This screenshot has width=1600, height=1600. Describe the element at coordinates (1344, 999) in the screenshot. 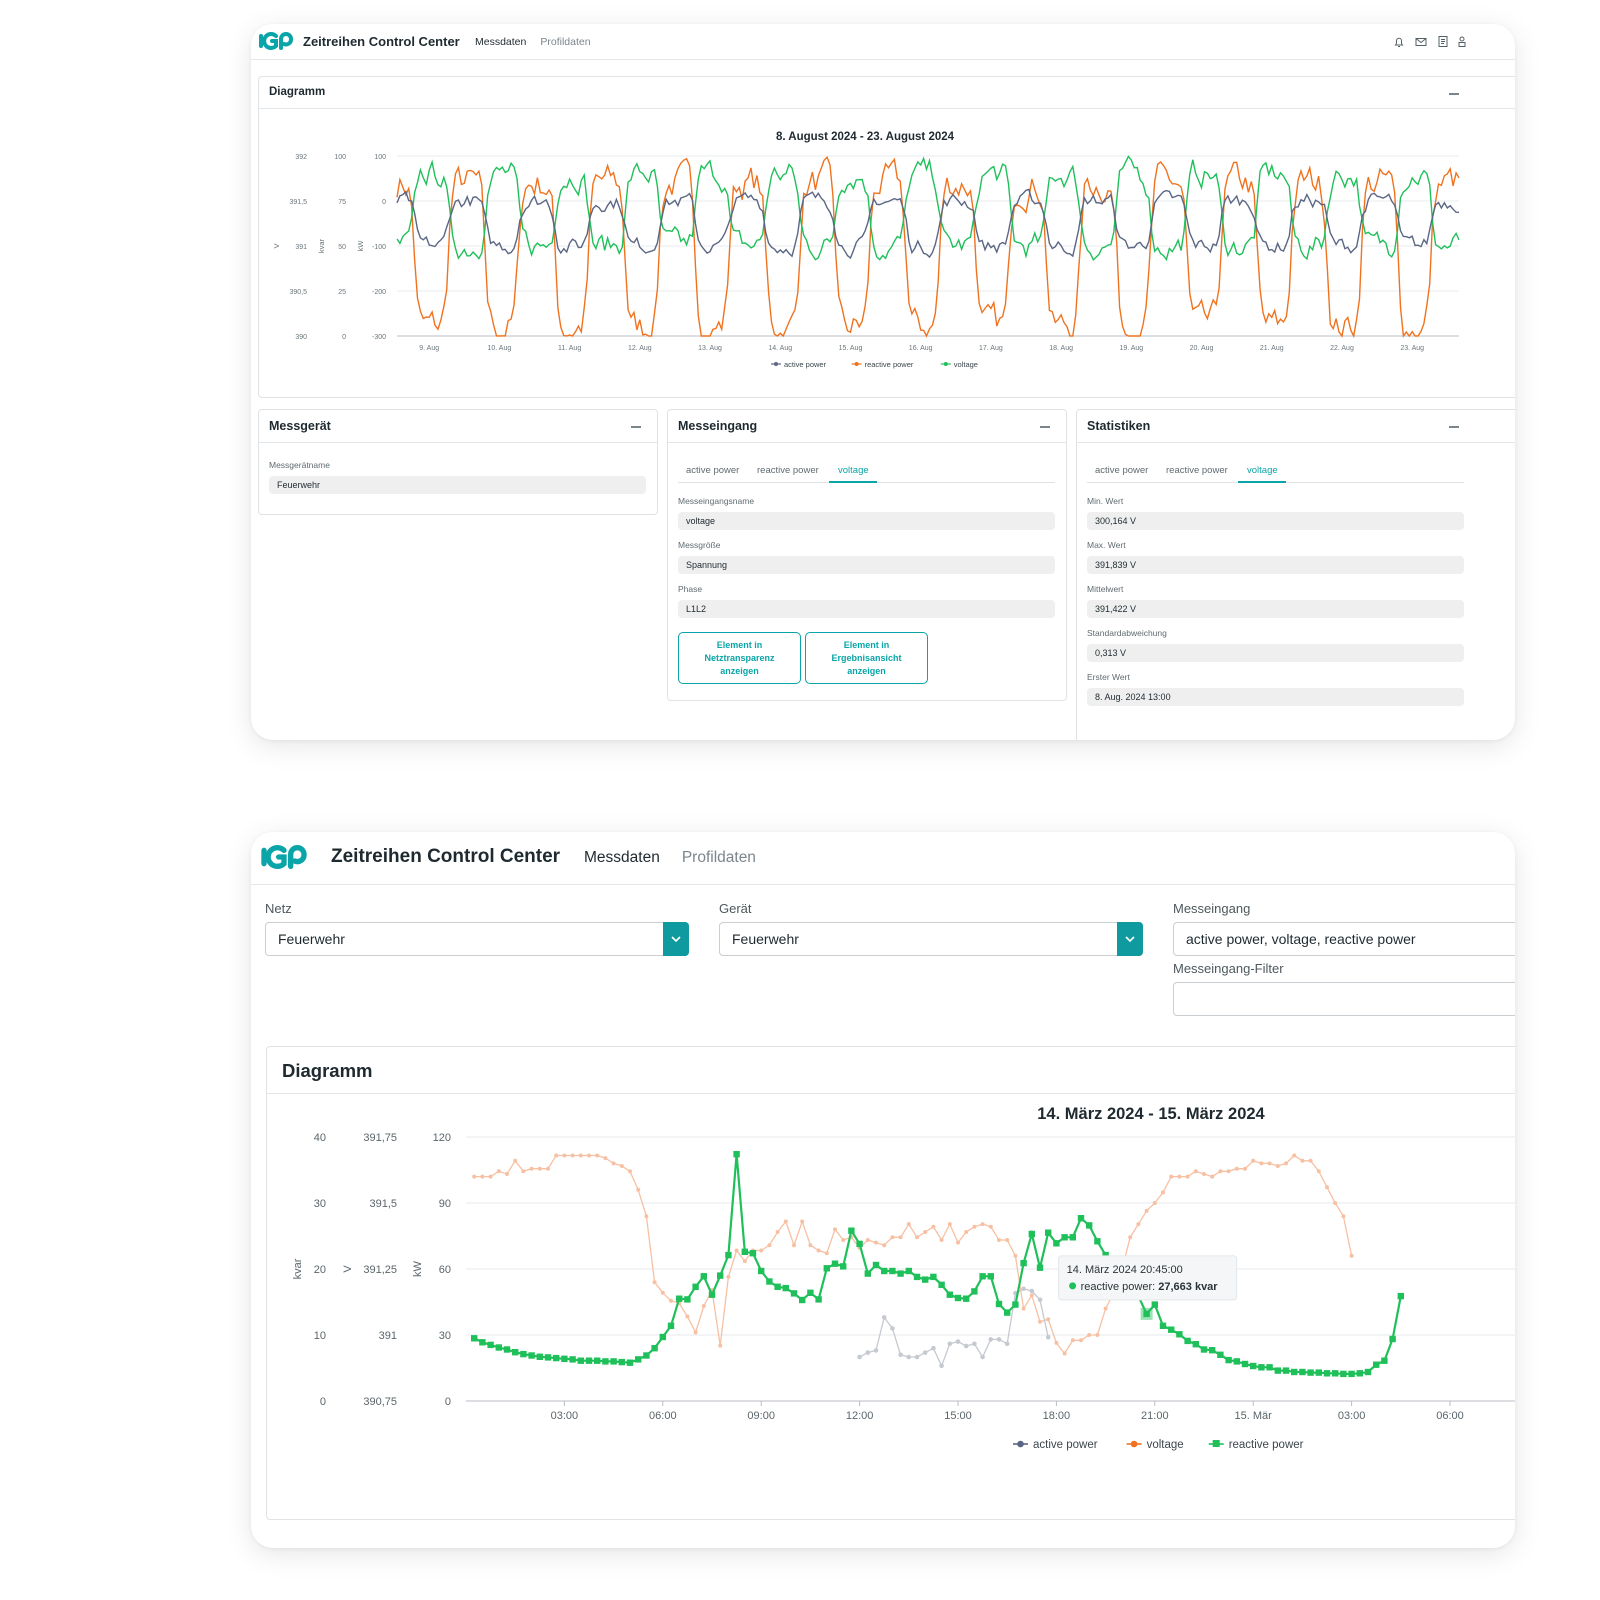

I see `messeingang-filter-input` at that location.